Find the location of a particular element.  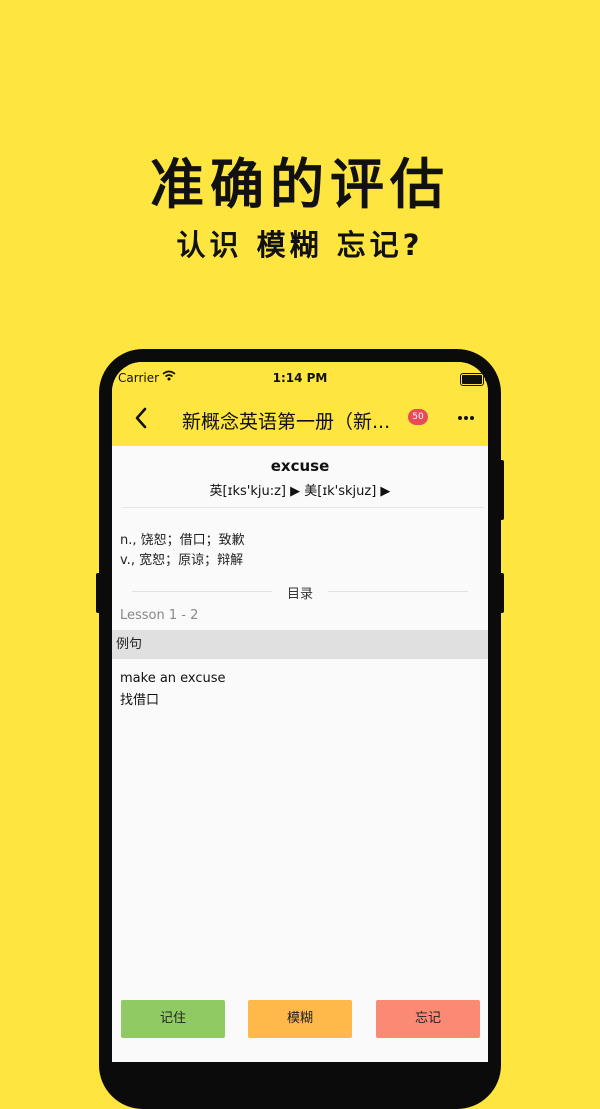

top-bar: Carrier 1:14 PM 新概念英语第一册（新... 50 is located at coordinates (300, 404).